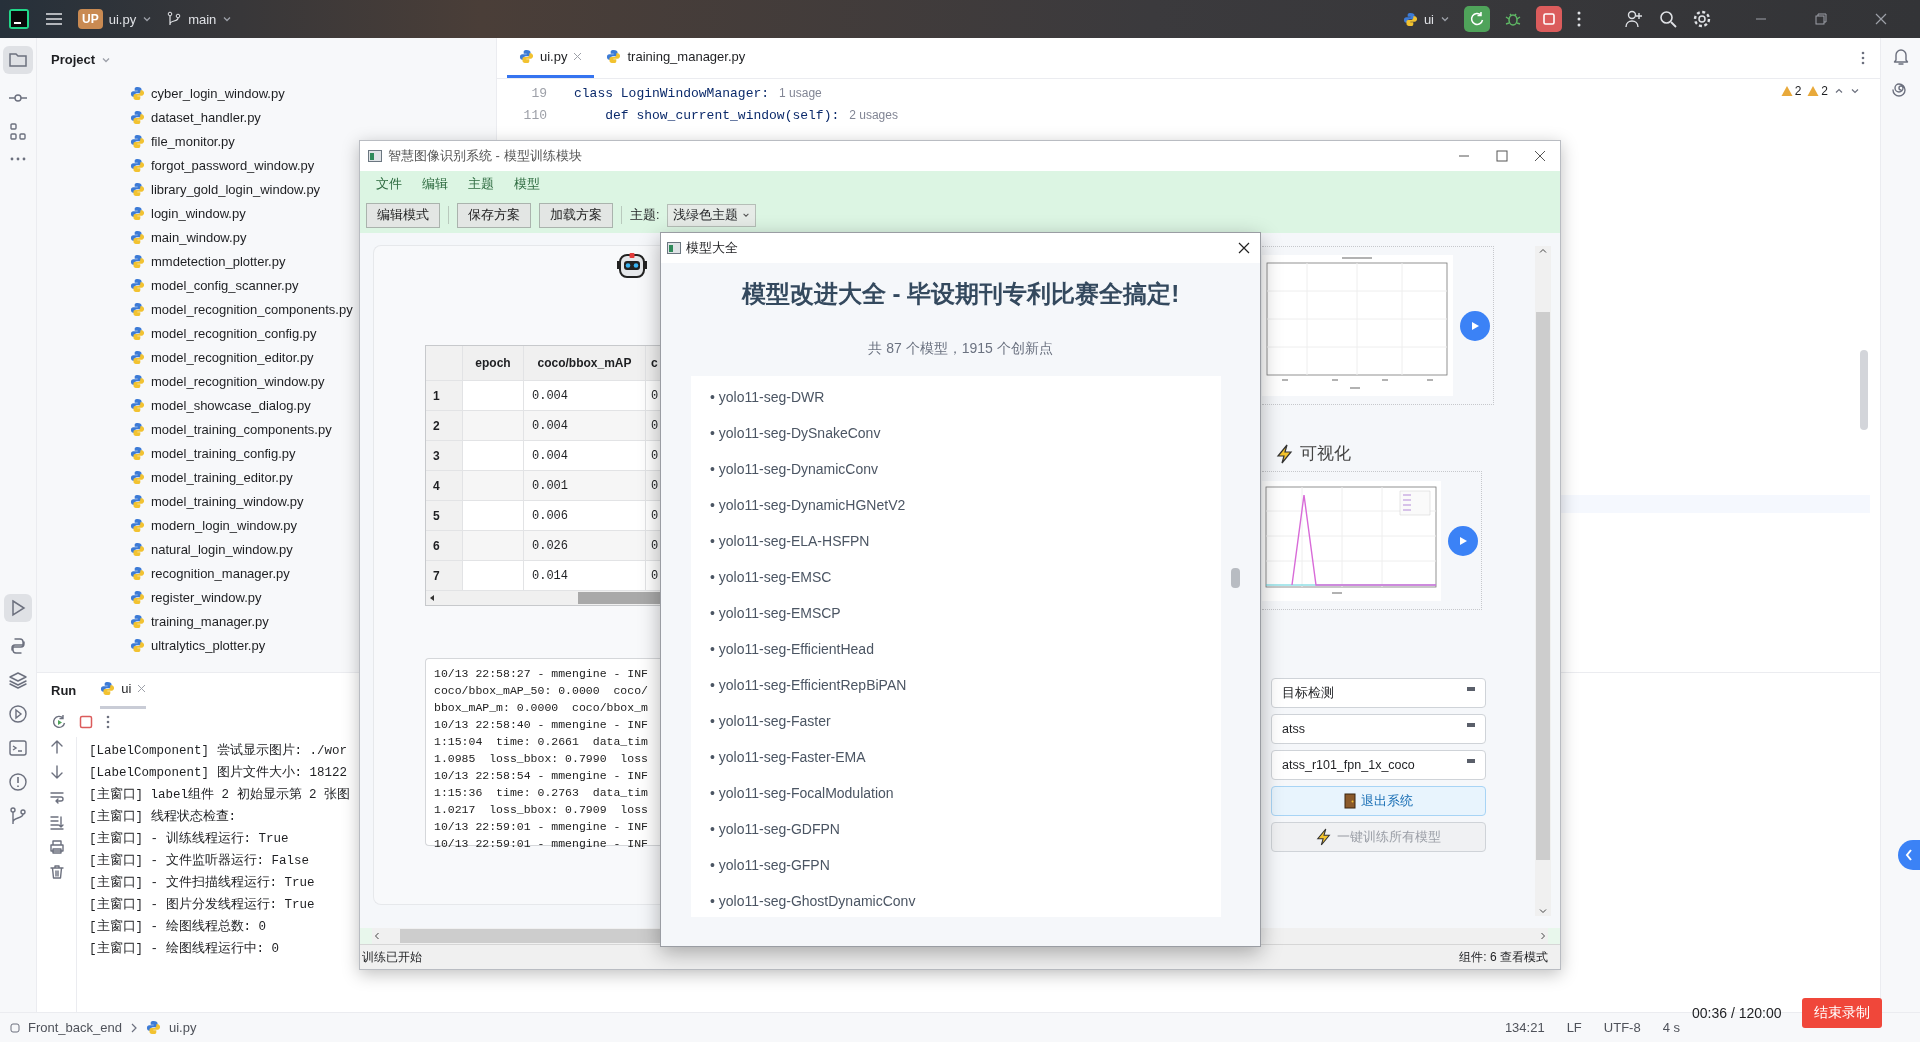  Describe the element at coordinates (1671, 1027) in the screenshot. I see `indent-setting: 4 s` at that location.